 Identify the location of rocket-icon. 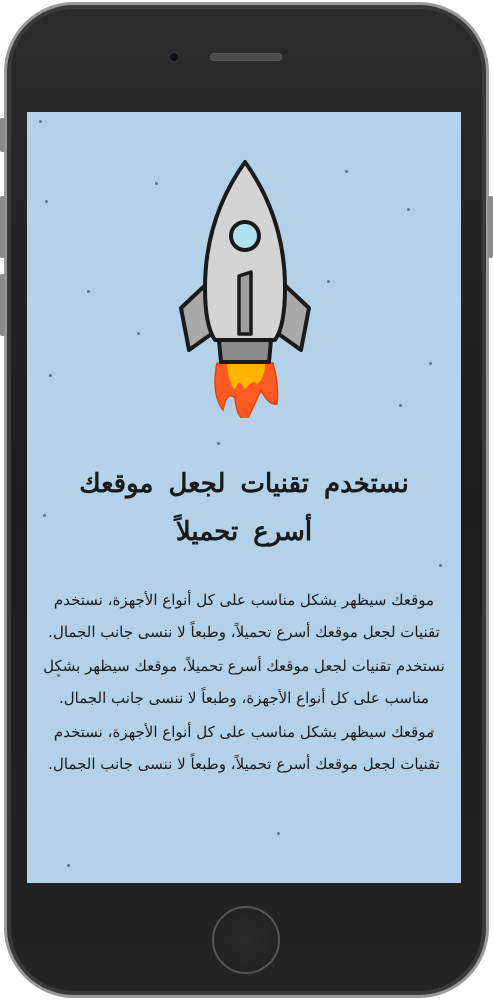
(245, 289).